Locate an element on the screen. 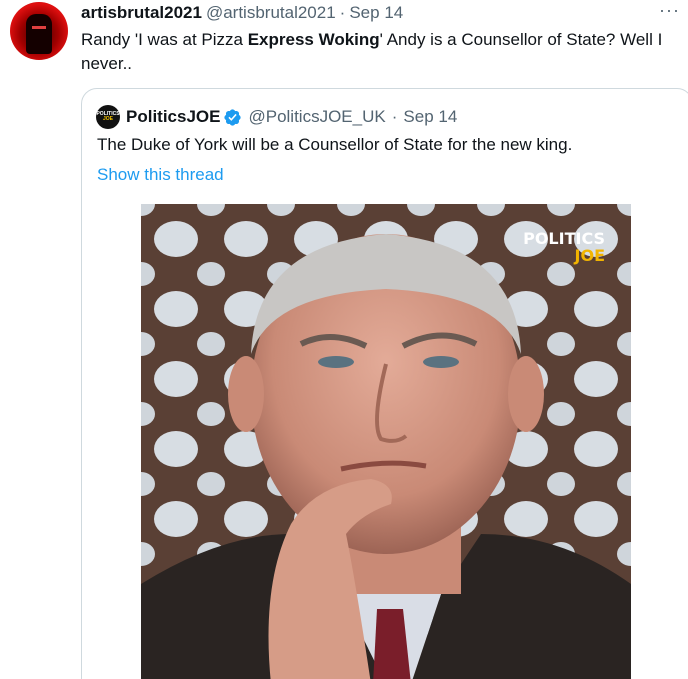  author-avatar is located at coordinates (39, 31).